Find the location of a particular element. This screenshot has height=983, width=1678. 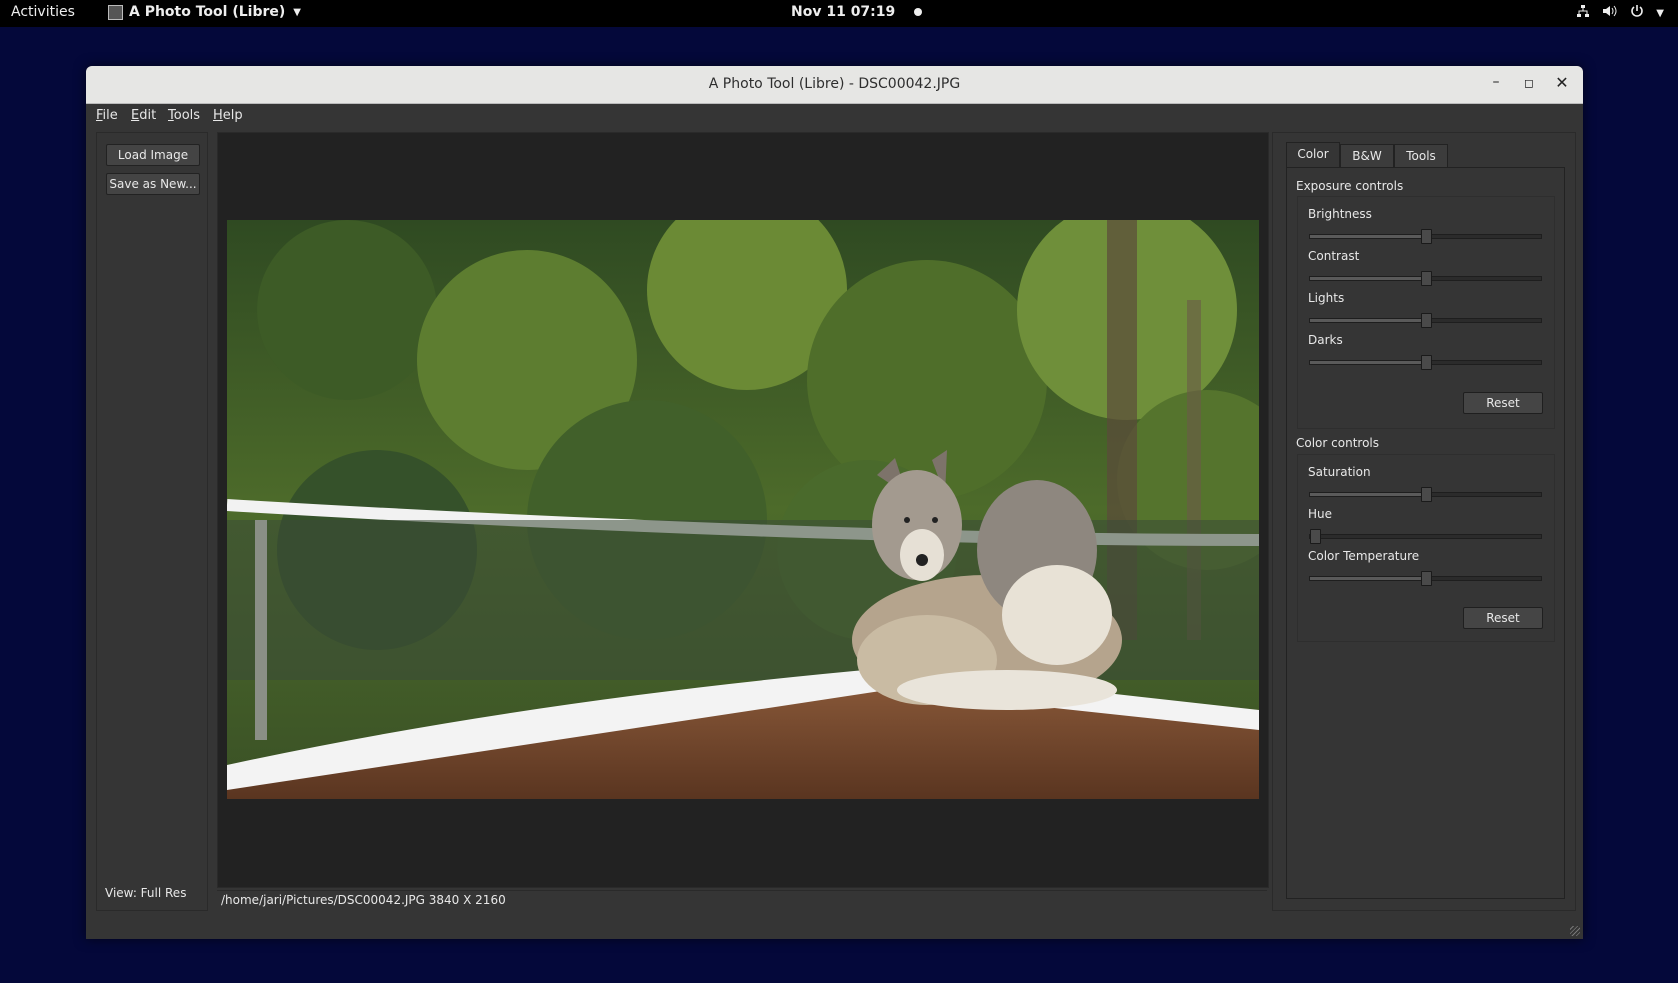

tab-bw: B&W is located at coordinates (1367, 155).